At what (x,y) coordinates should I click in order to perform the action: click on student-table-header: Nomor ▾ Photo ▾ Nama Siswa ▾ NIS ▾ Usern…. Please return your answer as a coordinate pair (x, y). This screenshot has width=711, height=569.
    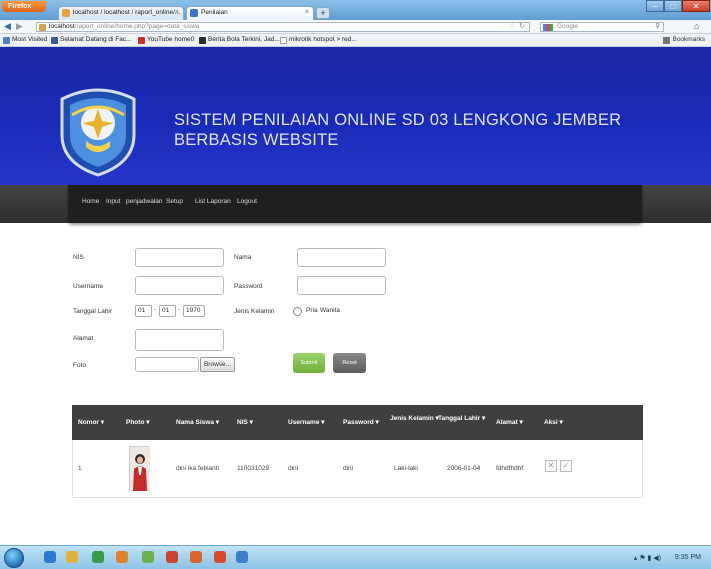
    Looking at the image, I should click on (357, 422).